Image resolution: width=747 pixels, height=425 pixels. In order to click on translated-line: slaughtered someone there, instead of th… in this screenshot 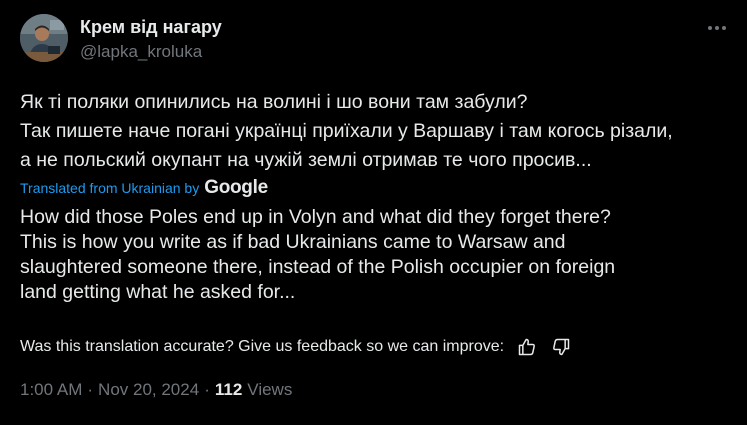, I will do `click(318, 267)`.